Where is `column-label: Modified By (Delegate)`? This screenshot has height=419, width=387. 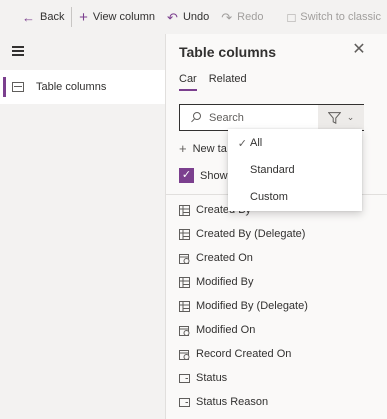 column-label: Modified By (Delegate) is located at coordinates (252, 306).